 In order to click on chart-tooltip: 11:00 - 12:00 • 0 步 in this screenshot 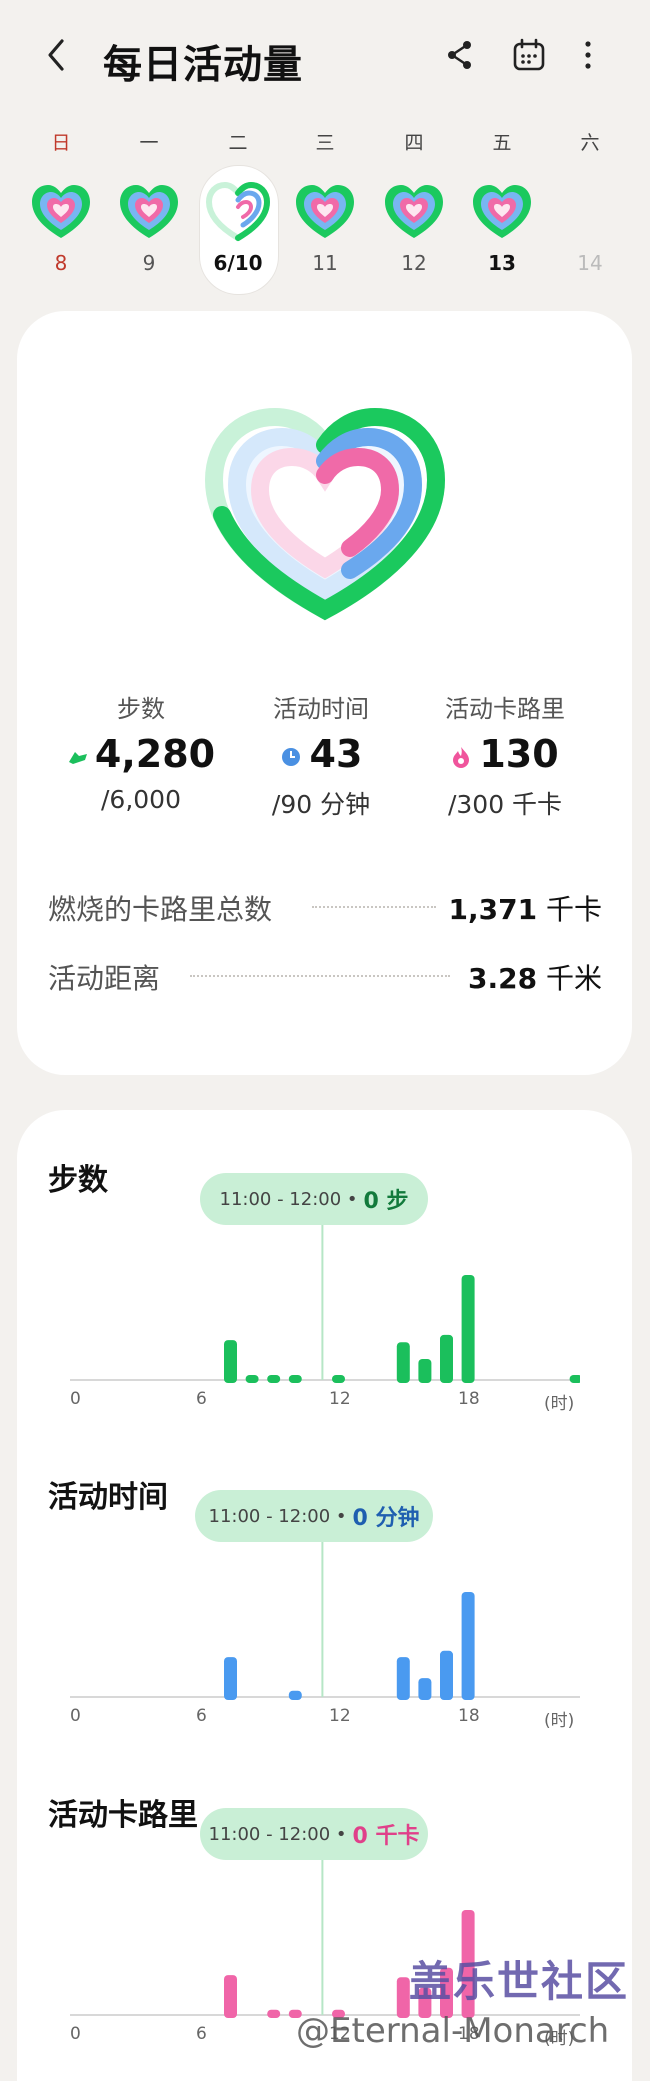, I will do `click(314, 1199)`.